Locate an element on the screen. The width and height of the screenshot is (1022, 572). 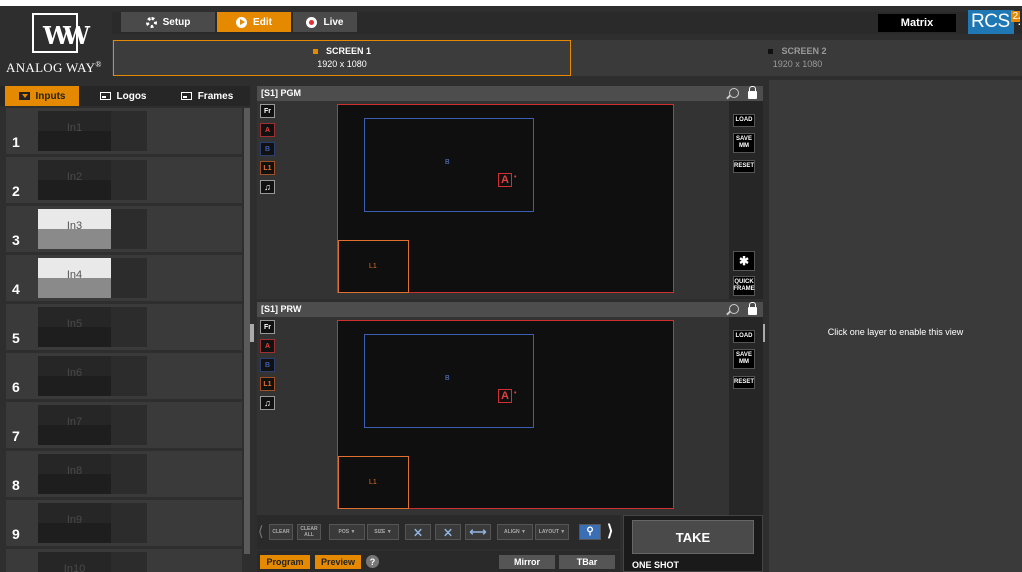
input-row: In5 5 is located at coordinates (124, 327).